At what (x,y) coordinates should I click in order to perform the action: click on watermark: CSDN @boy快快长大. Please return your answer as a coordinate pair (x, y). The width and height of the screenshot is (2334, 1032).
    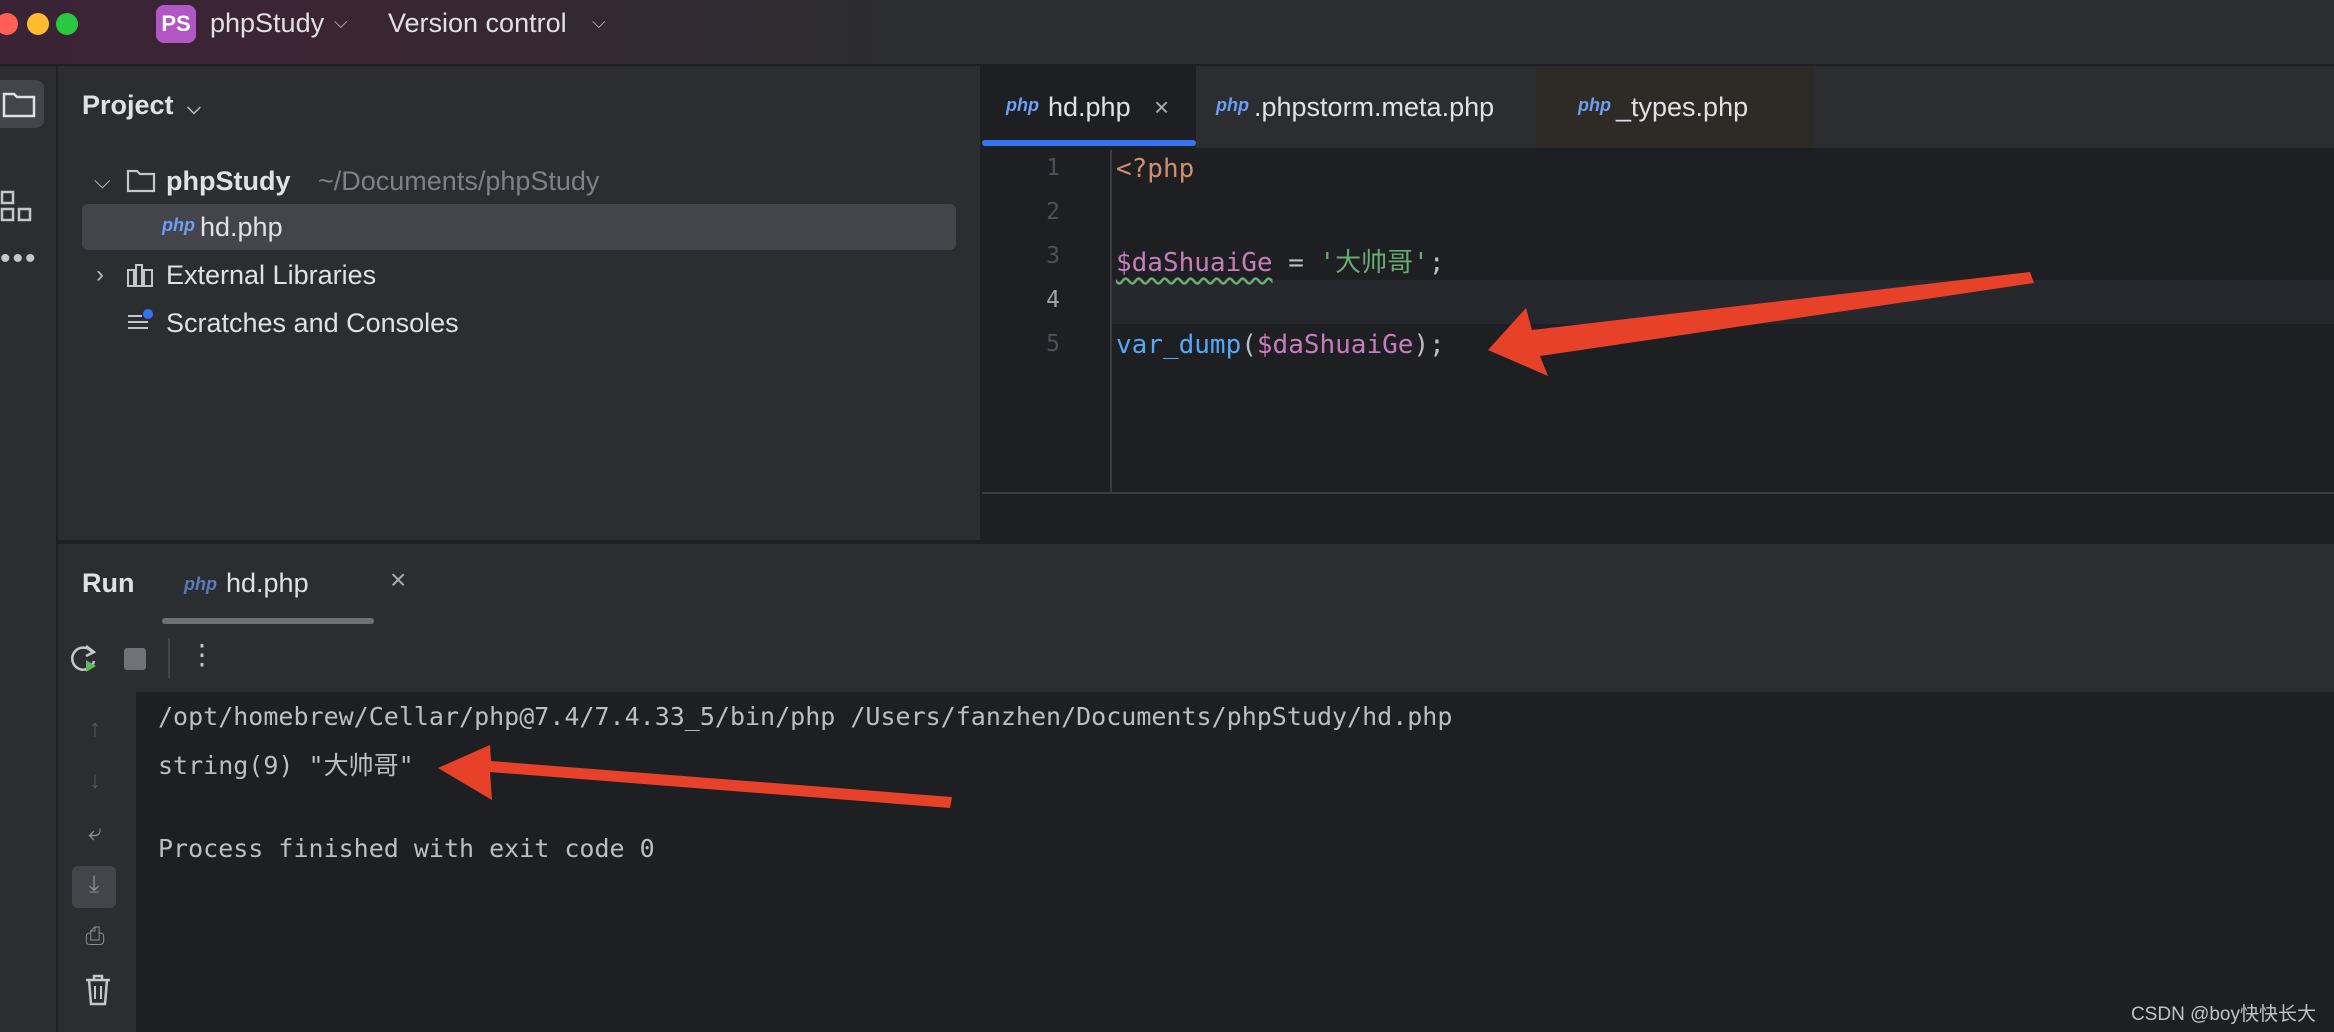
    Looking at the image, I should click on (2223, 1014).